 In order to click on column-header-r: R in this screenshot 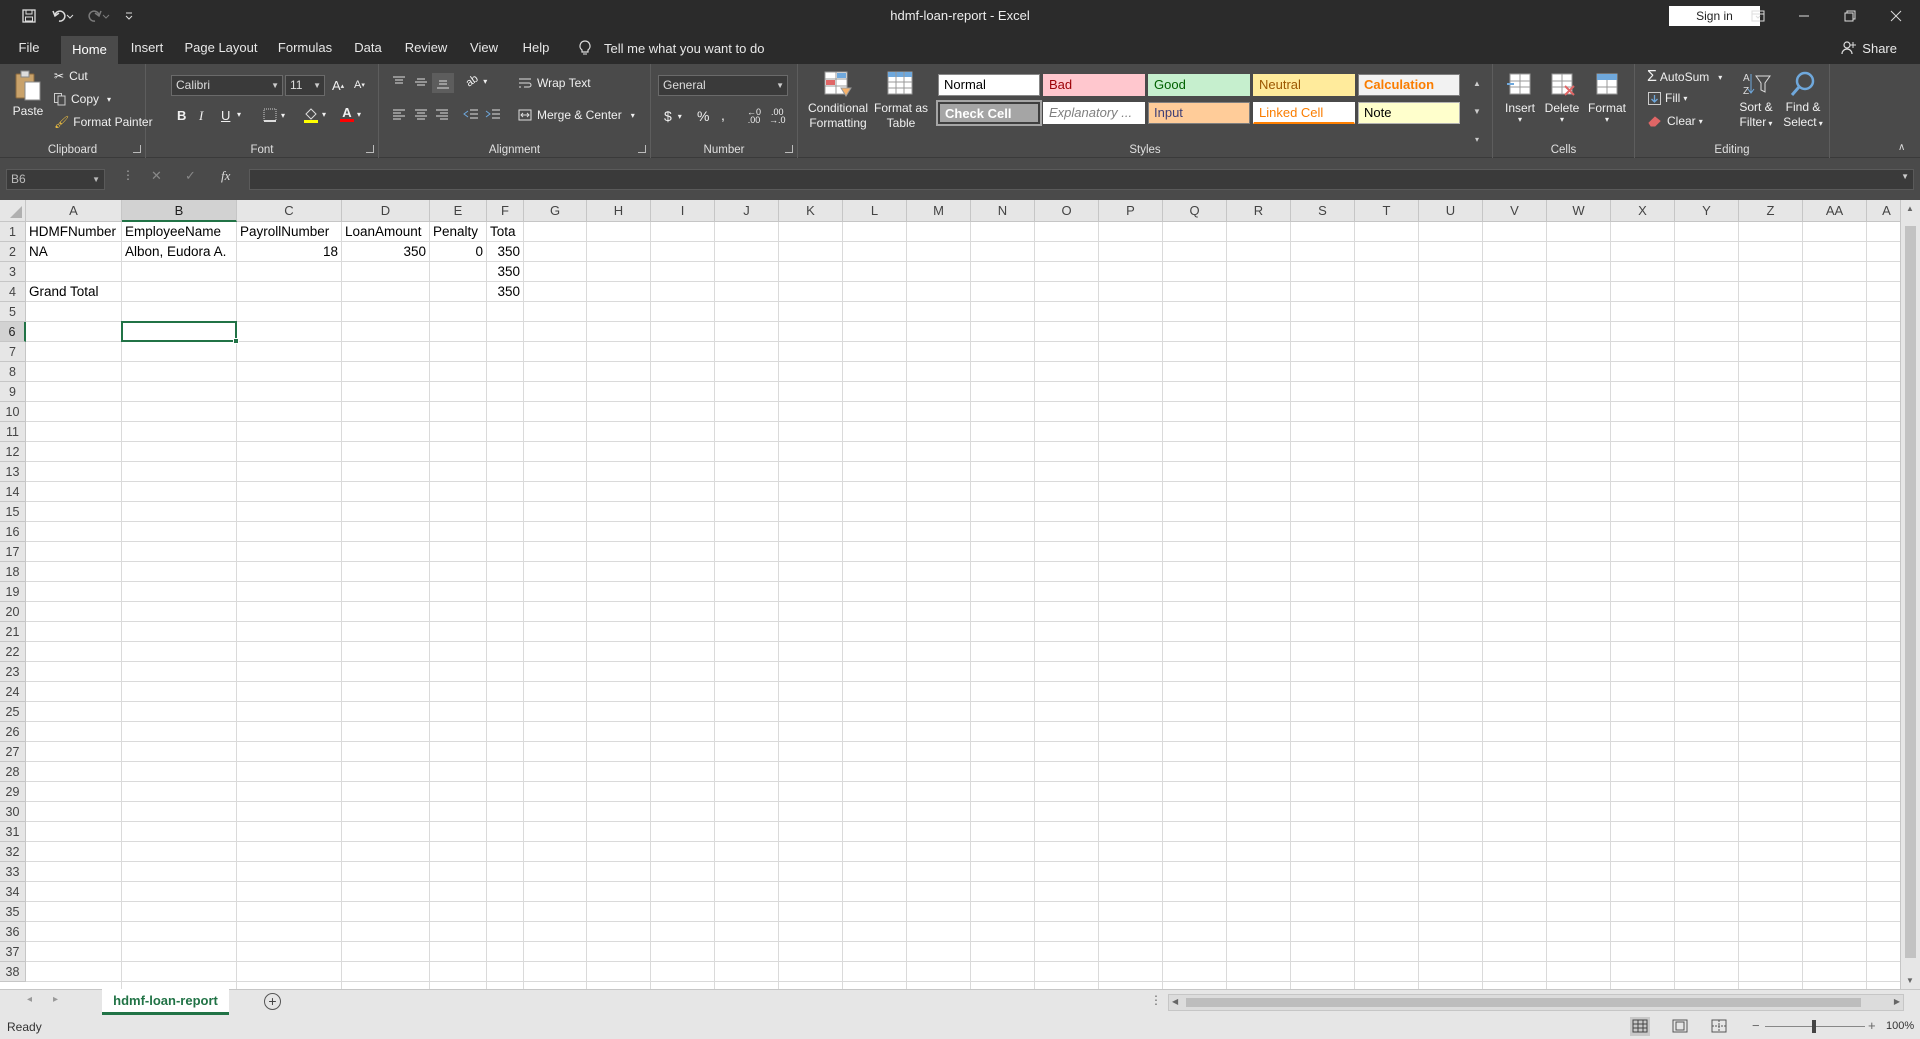, I will do `click(1259, 211)`.